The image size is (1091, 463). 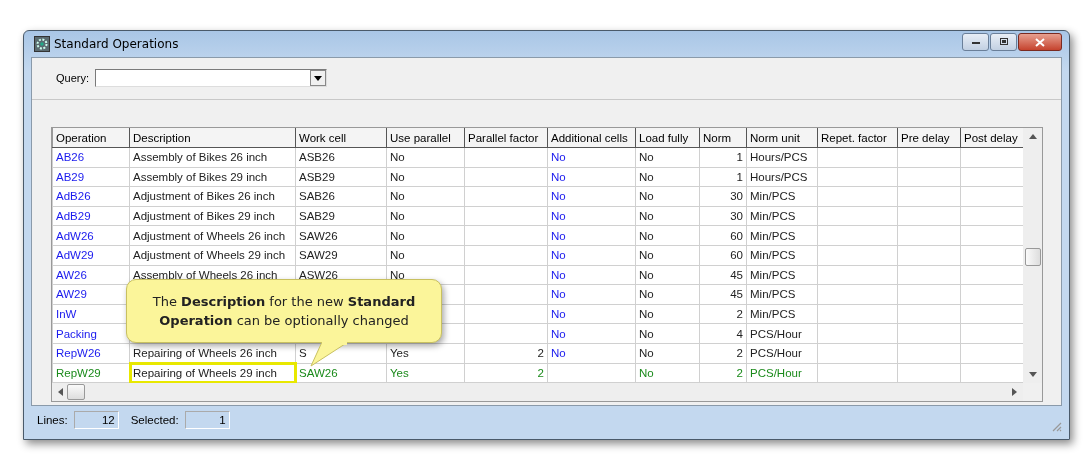 What do you see at coordinates (425, 138) in the screenshot?
I see `column-header: Use parallel` at bounding box center [425, 138].